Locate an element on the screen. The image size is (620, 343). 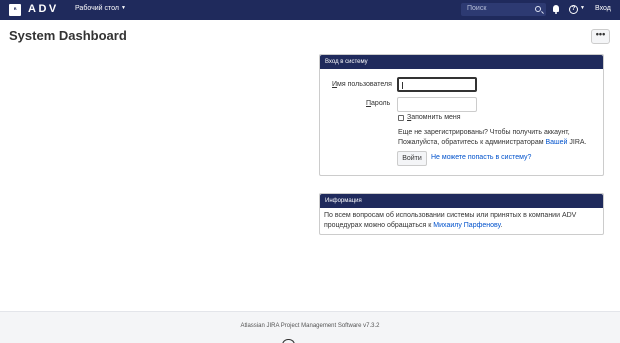
logo-glyph: ᴿ is located at coordinates (15, 10).